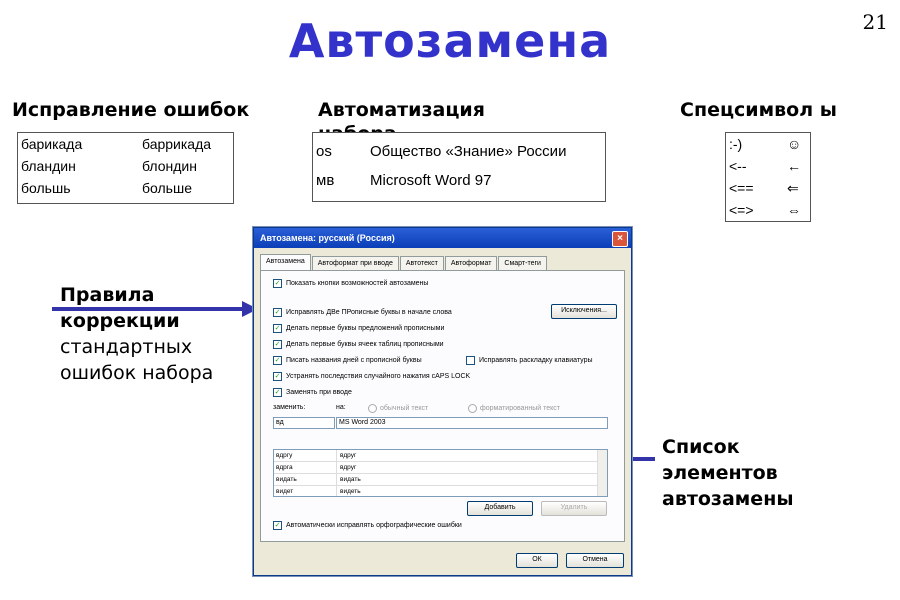 This screenshot has width=900, height=600. I want to click on list-to: видеть, so click(350, 491).